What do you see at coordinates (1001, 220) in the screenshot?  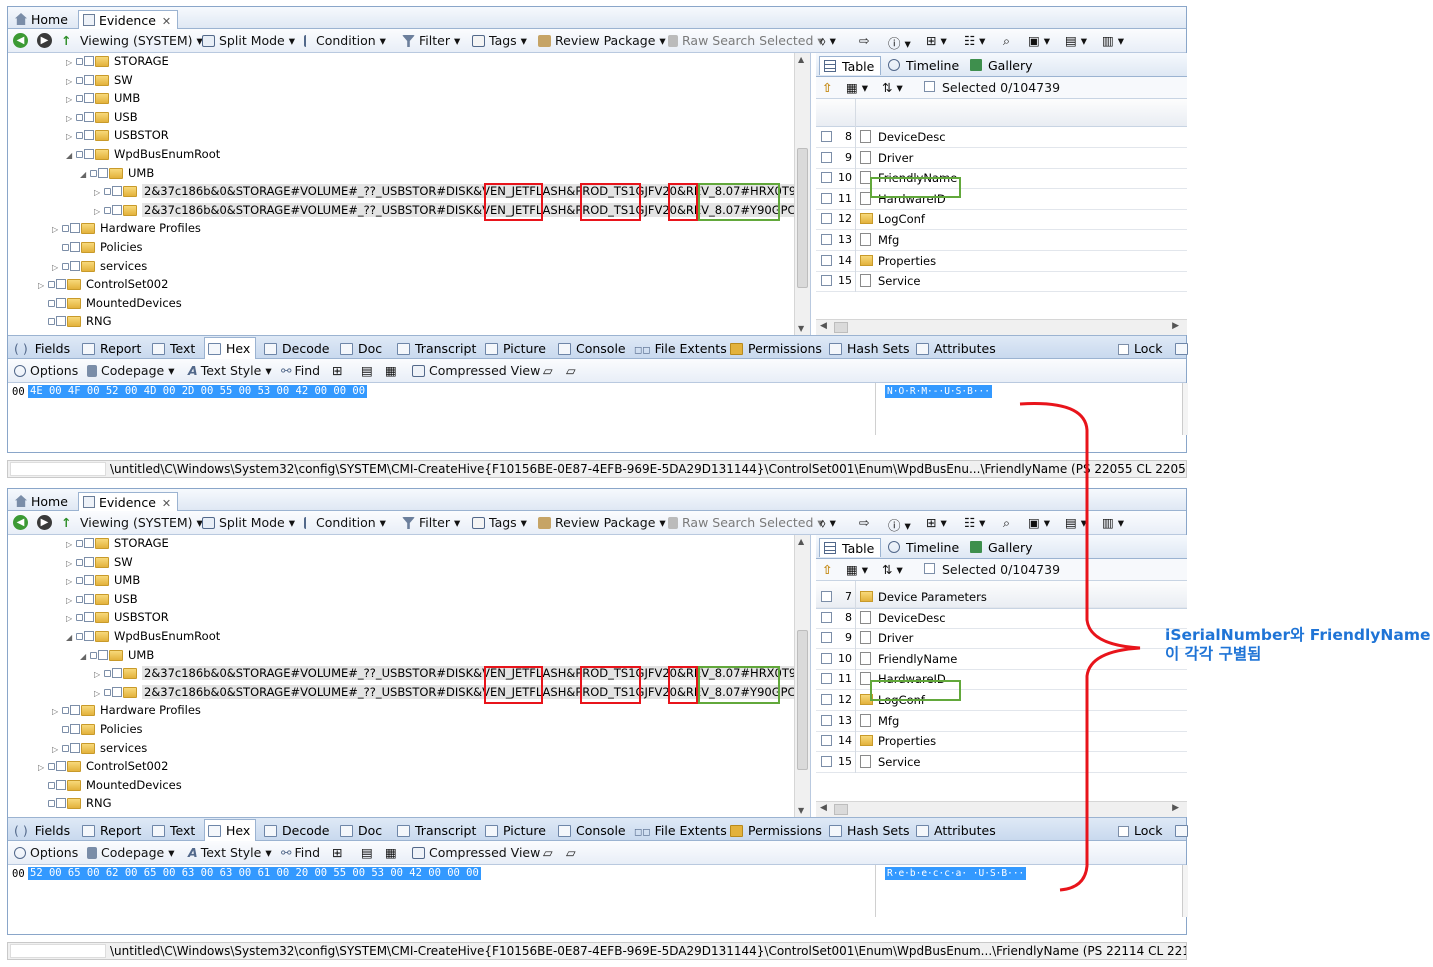 I see `table-row: 12 LogConf` at bounding box center [1001, 220].